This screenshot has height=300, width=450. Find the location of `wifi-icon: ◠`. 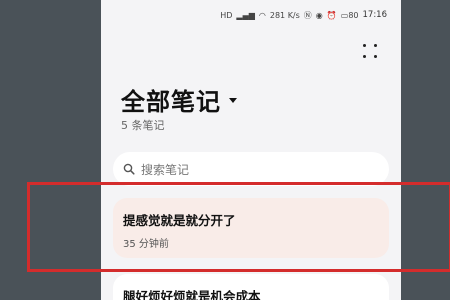

wifi-icon: ◠ is located at coordinates (262, 15).